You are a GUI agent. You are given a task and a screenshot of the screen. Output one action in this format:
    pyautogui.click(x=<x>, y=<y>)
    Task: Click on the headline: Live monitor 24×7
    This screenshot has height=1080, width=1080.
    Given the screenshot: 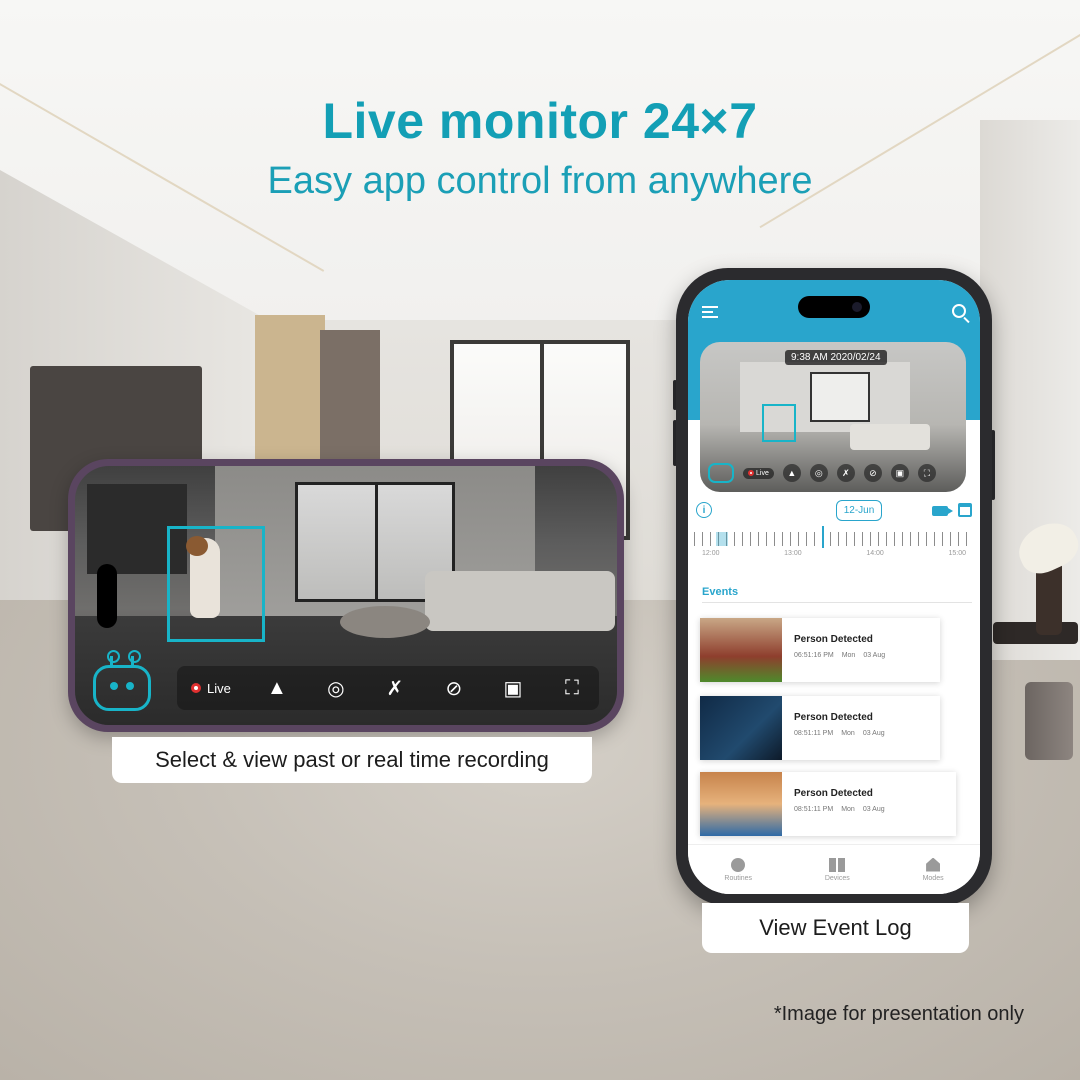 What is the action you would take?
    pyautogui.click(x=540, y=121)
    